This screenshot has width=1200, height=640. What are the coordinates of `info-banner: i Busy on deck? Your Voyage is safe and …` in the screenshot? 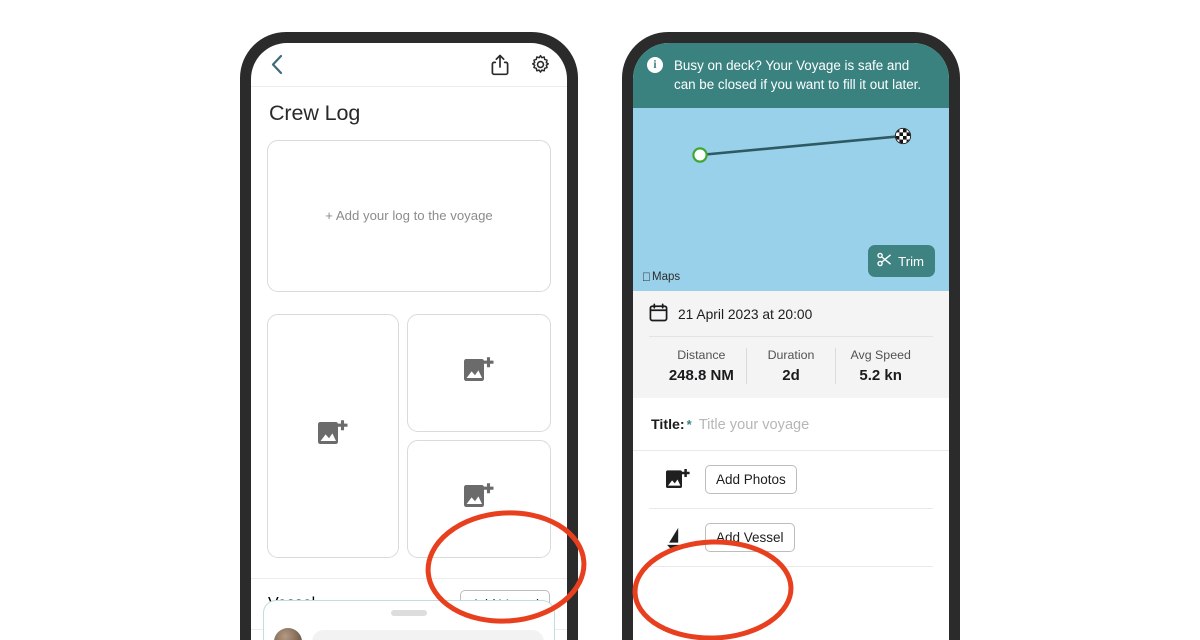 It's located at (791, 76).